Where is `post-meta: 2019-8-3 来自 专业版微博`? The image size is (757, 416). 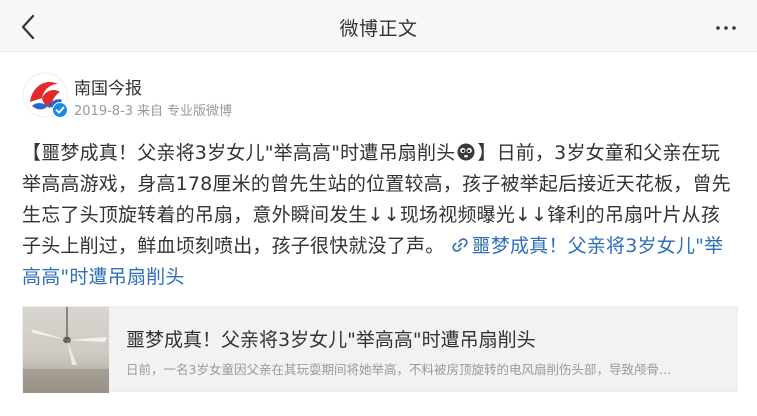
post-meta: 2019-8-3 来自 专业版微博 is located at coordinates (155, 109).